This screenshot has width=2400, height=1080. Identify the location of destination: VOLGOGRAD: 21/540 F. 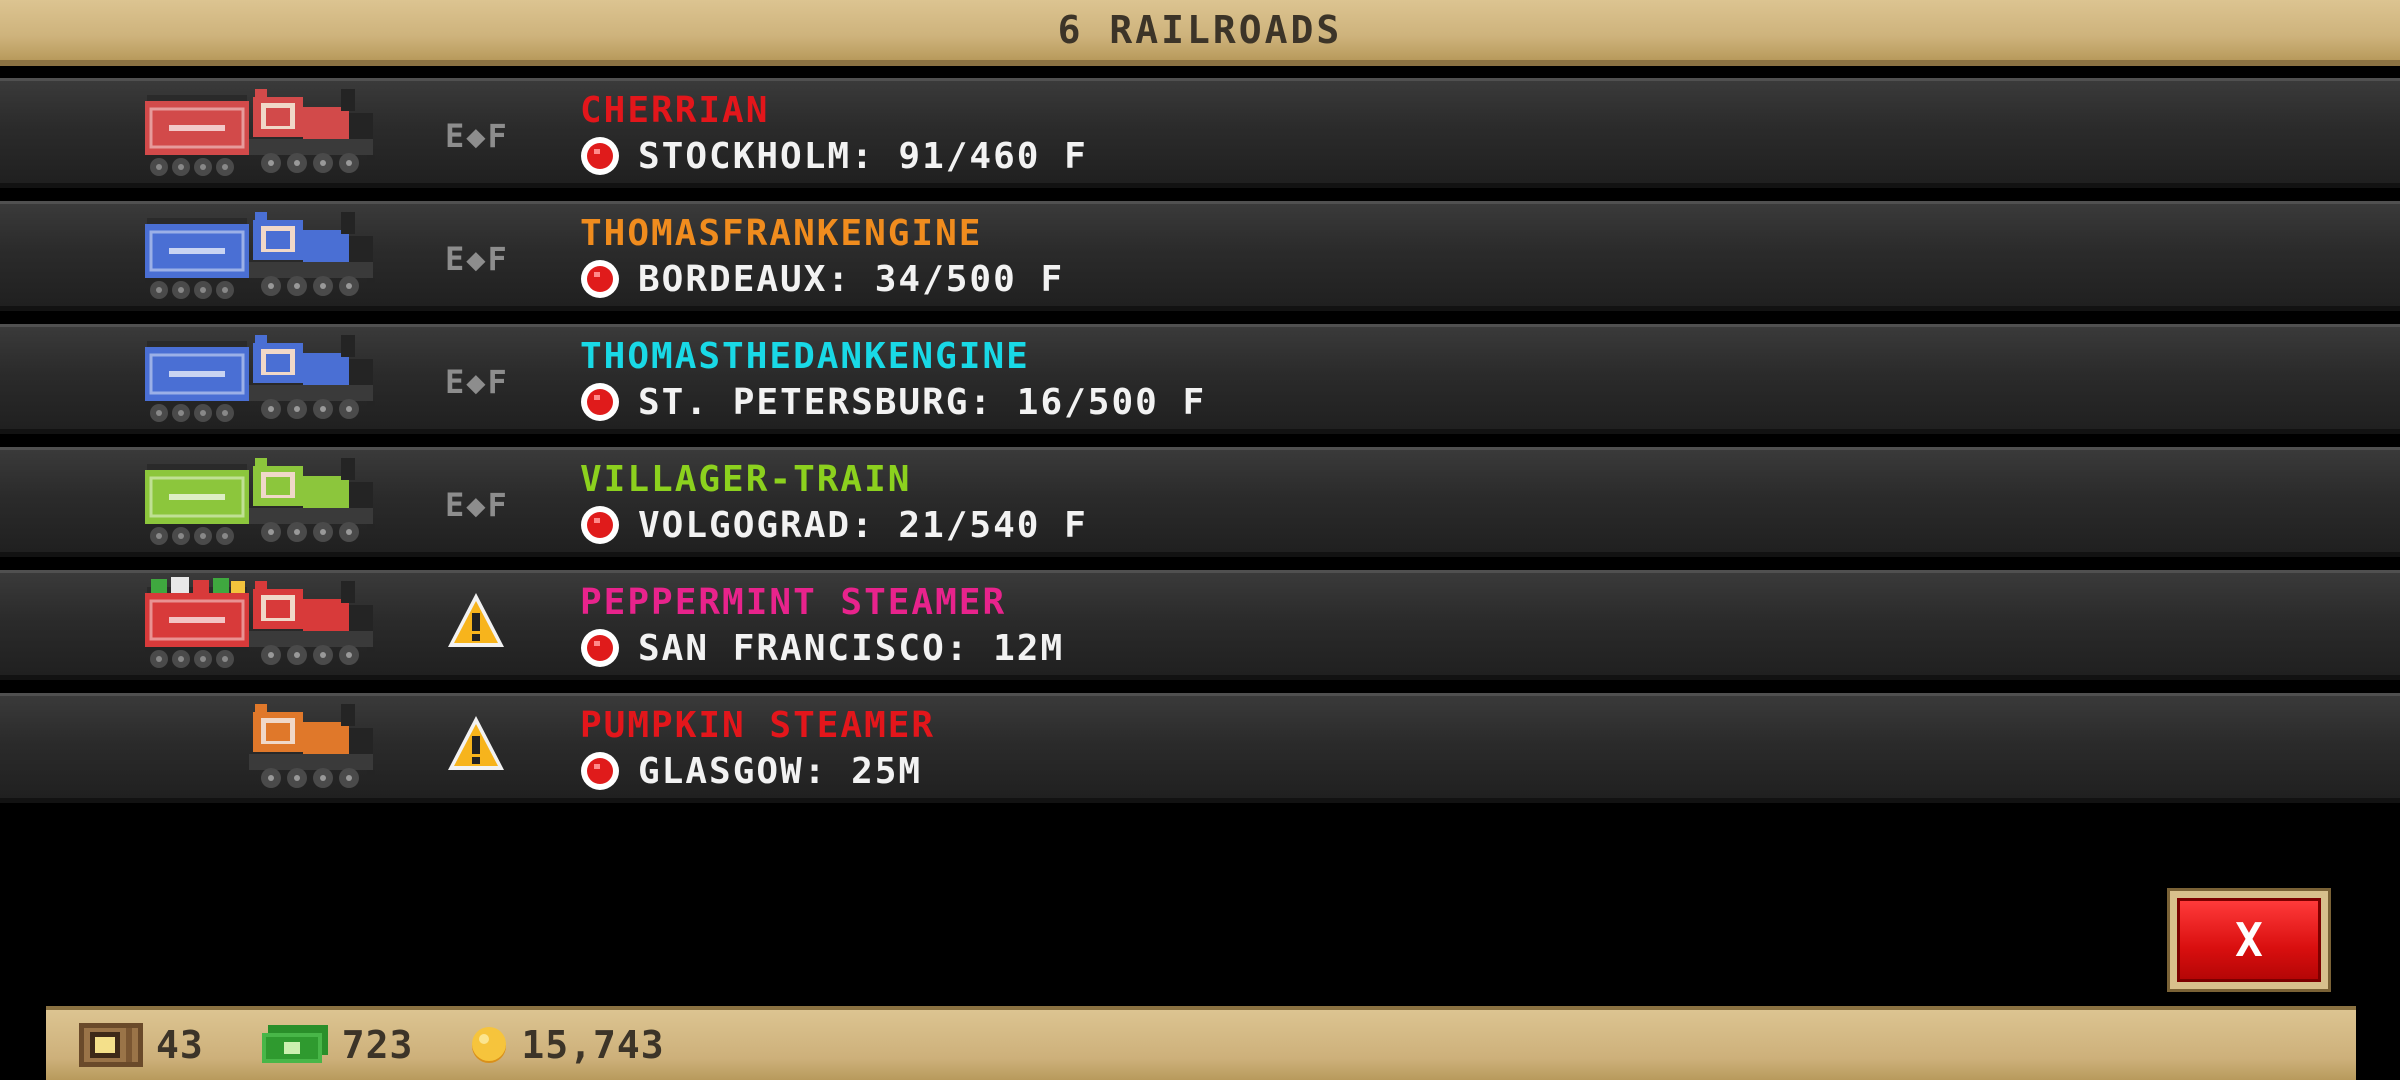
(834, 525).